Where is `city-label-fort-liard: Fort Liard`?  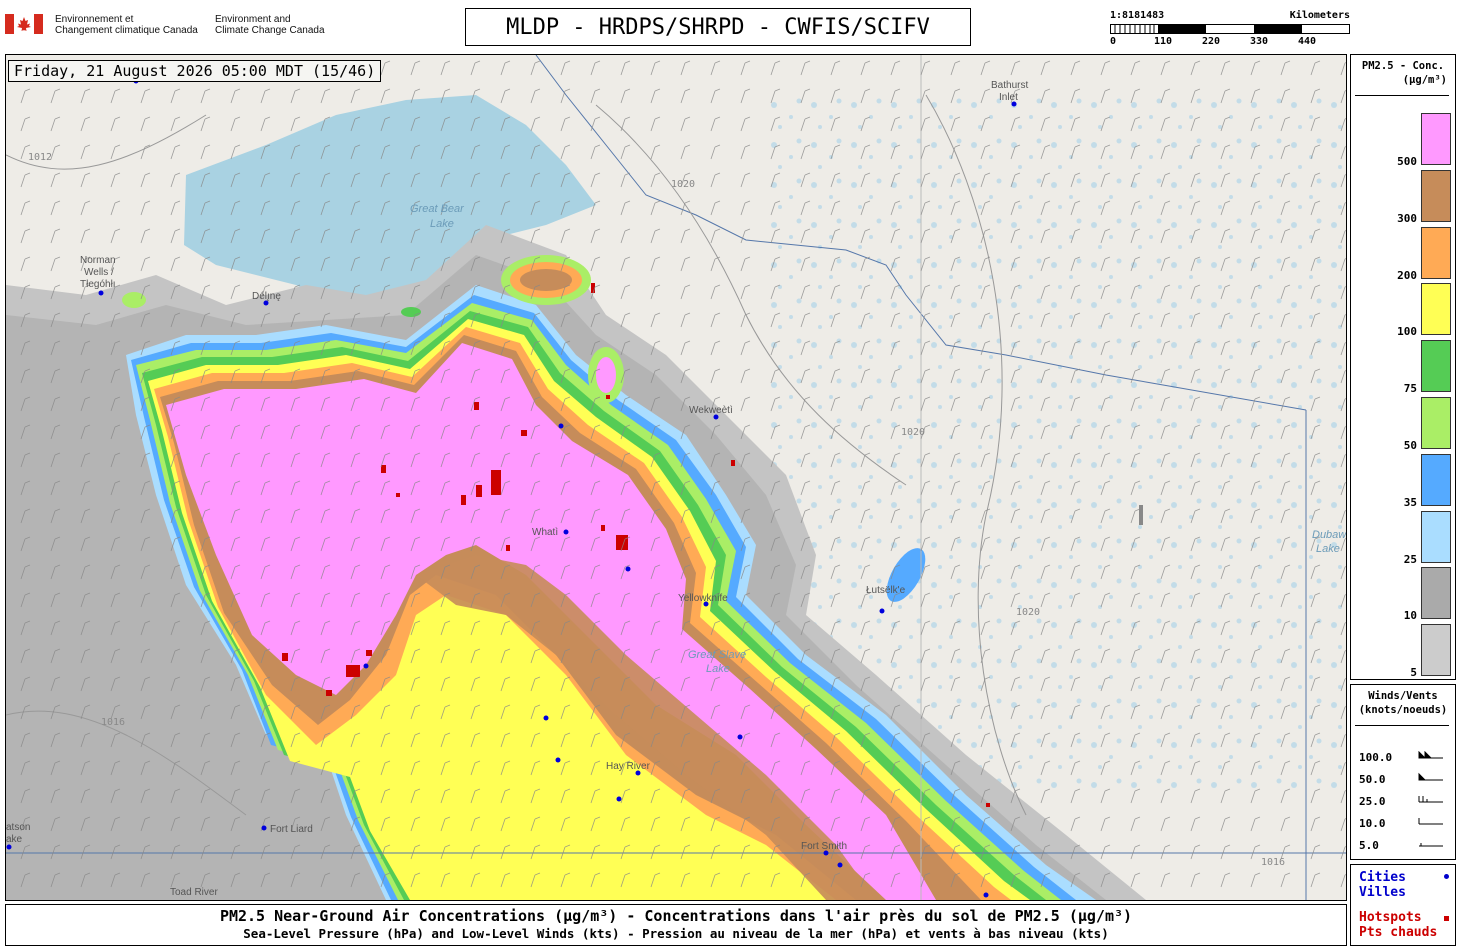 city-label-fort-liard: Fort Liard is located at coordinates (291, 829).